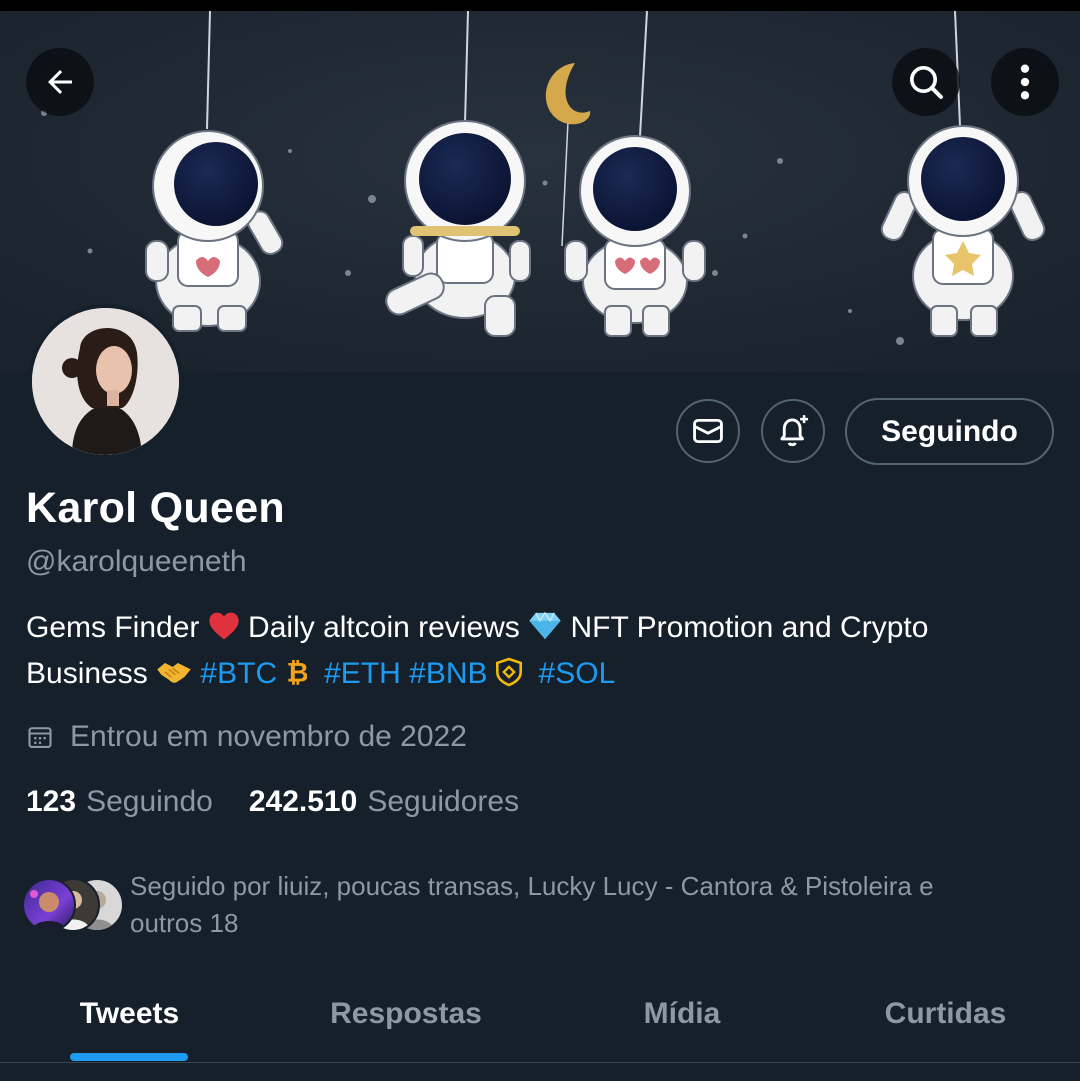 This screenshot has height=1081, width=1080. I want to click on mail-icon, so click(708, 431).